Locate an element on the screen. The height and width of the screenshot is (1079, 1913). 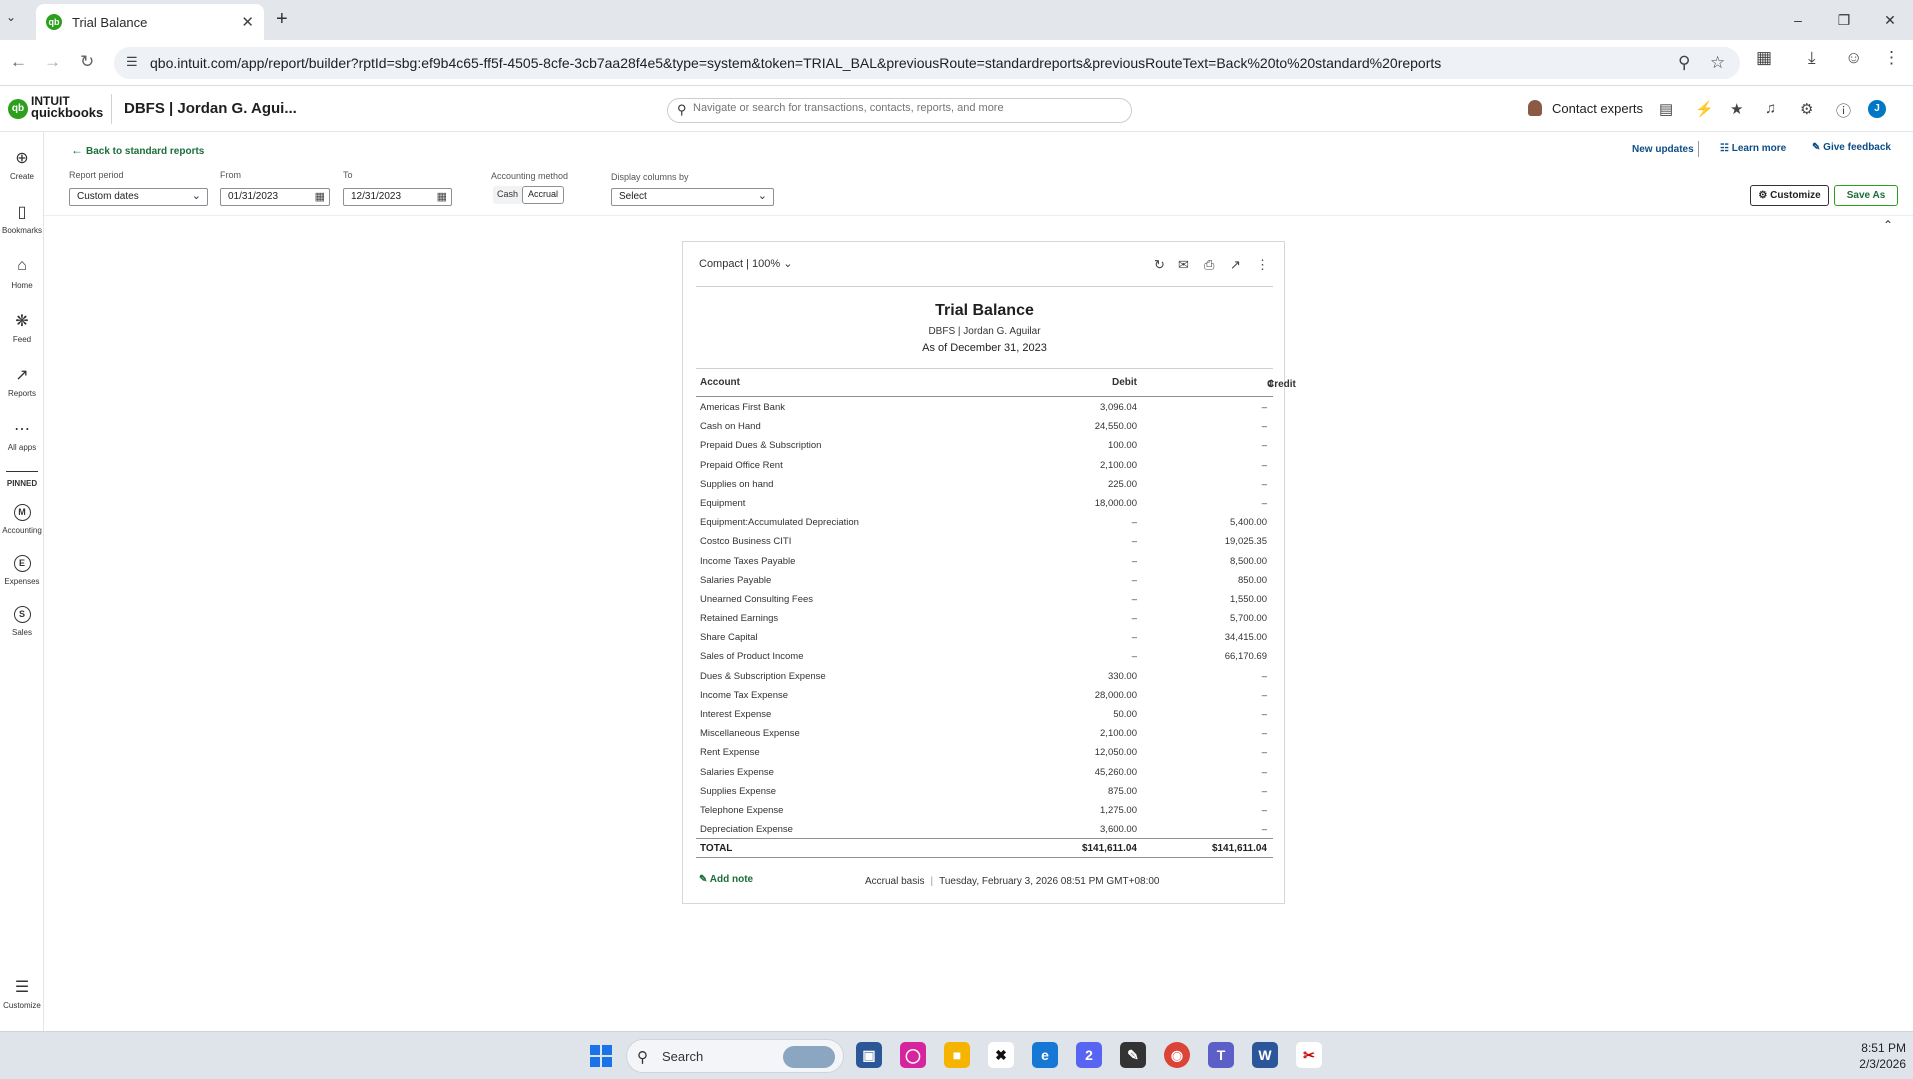
teams-app-icon: T is located at coordinates (1221, 1055).